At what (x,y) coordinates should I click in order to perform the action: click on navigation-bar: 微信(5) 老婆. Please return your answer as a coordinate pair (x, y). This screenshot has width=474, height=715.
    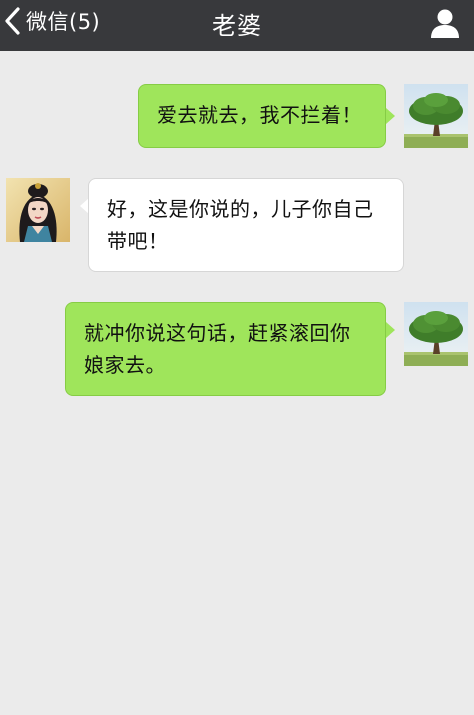
    Looking at the image, I should click on (237, 25).